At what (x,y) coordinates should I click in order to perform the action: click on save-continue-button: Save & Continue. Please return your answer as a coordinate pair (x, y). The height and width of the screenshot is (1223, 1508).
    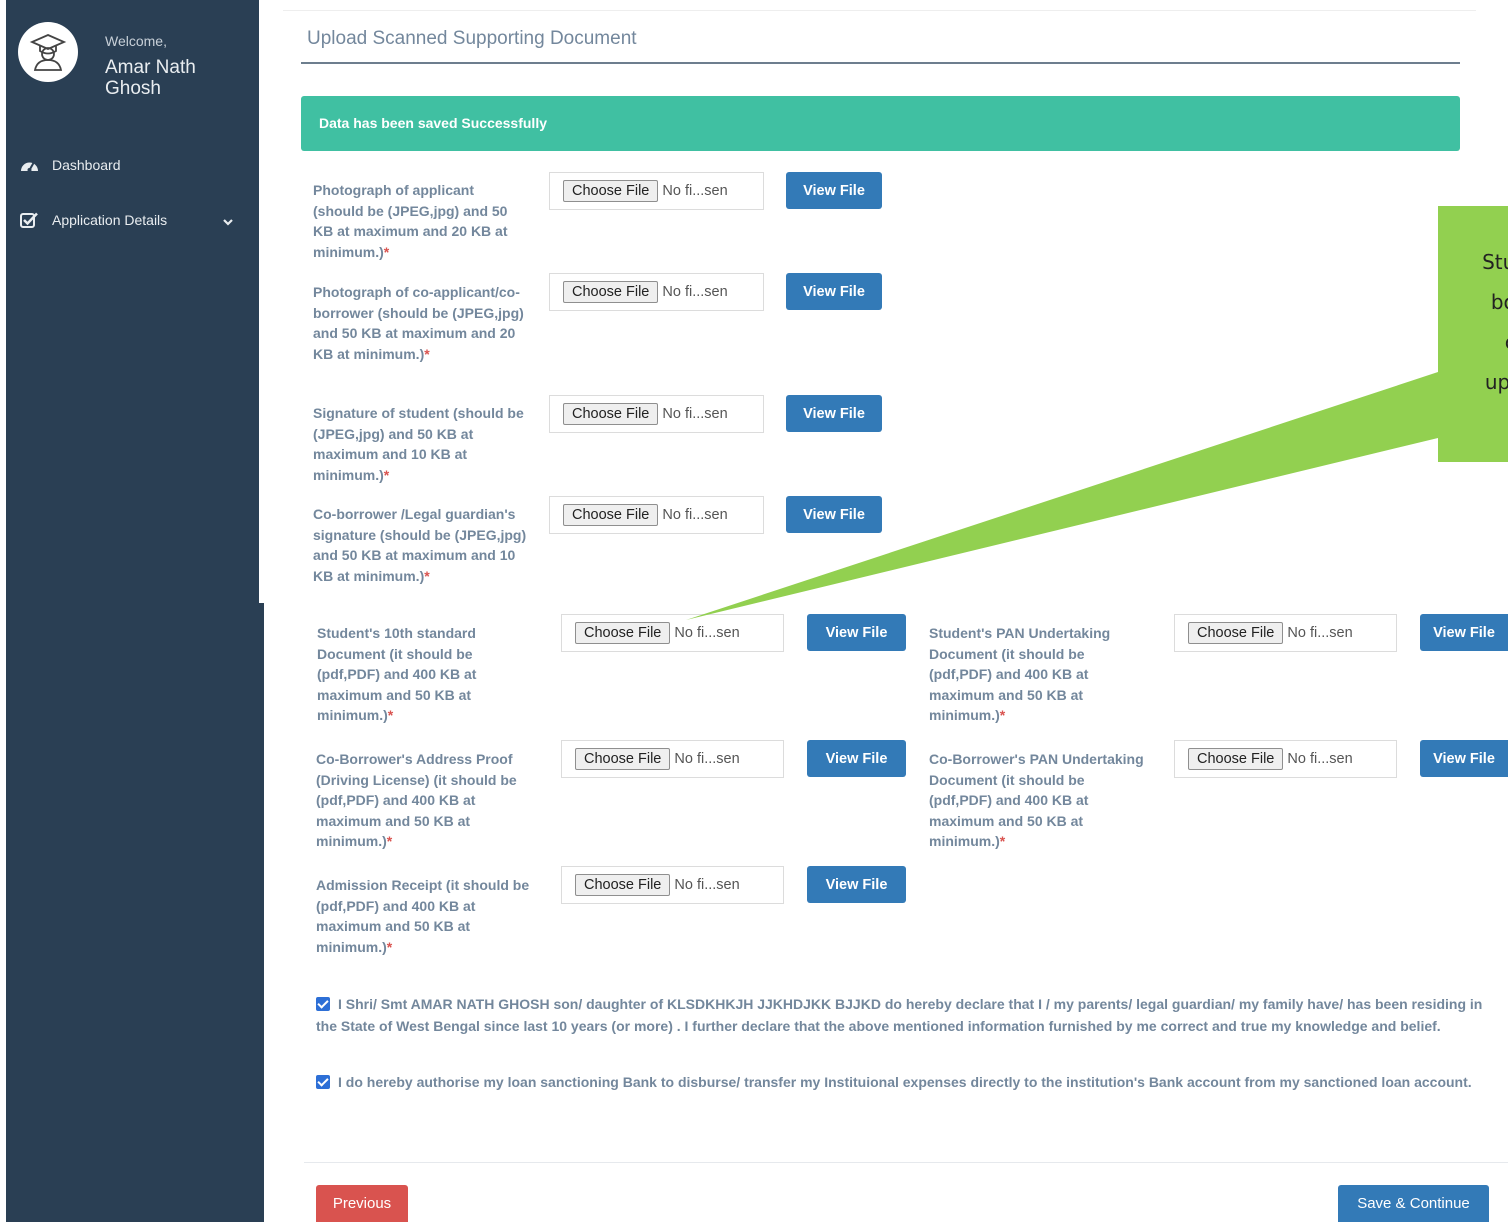
    Looking at the image, I should click on (1413, 1203).